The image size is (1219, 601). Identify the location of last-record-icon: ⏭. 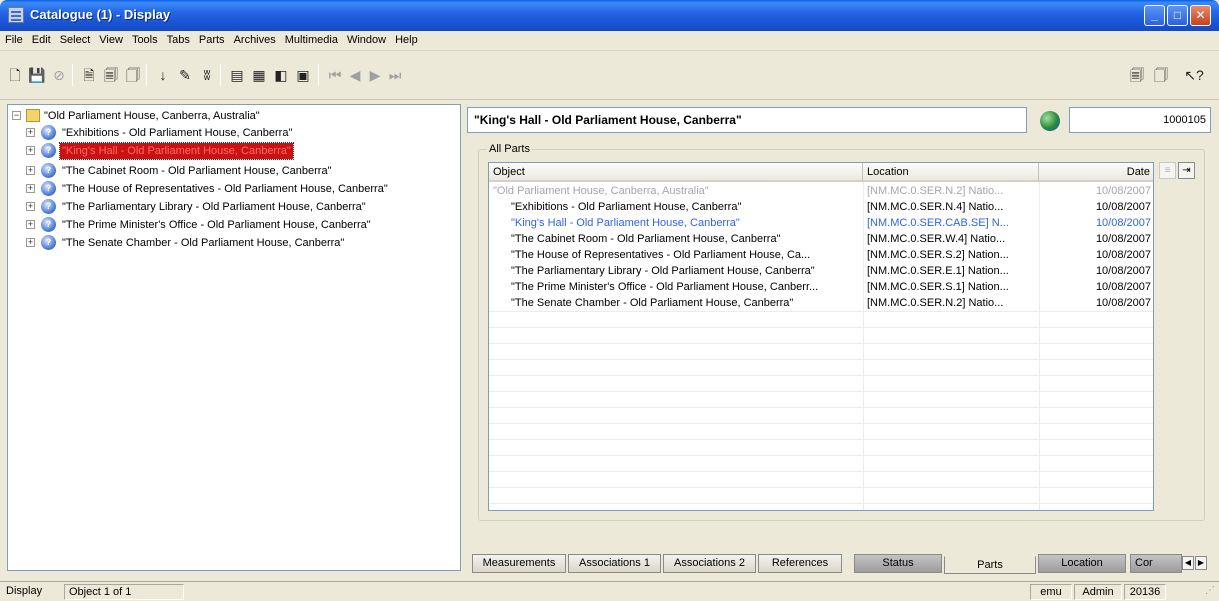
(395, 75).